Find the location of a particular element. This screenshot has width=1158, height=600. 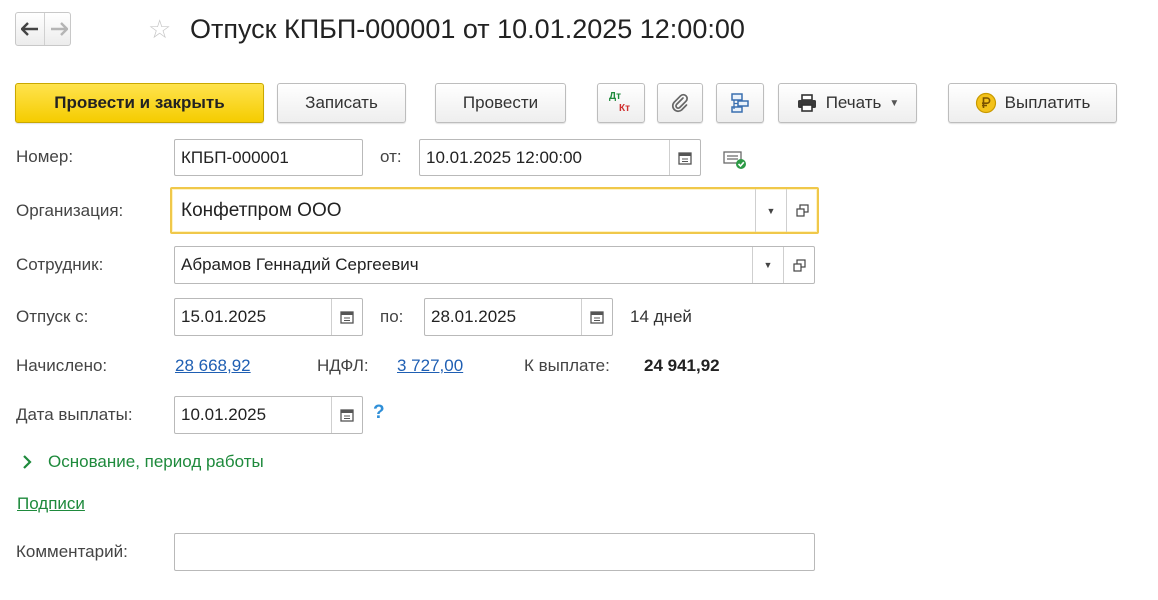

vacation-start-value: 15.01.2025 is located at coordinates (224, 316).